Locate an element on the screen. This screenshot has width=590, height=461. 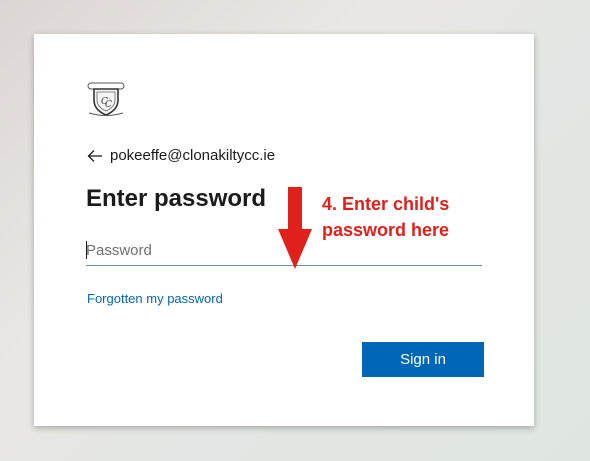
page-title: Enter password is located at coordinates (176, 198).